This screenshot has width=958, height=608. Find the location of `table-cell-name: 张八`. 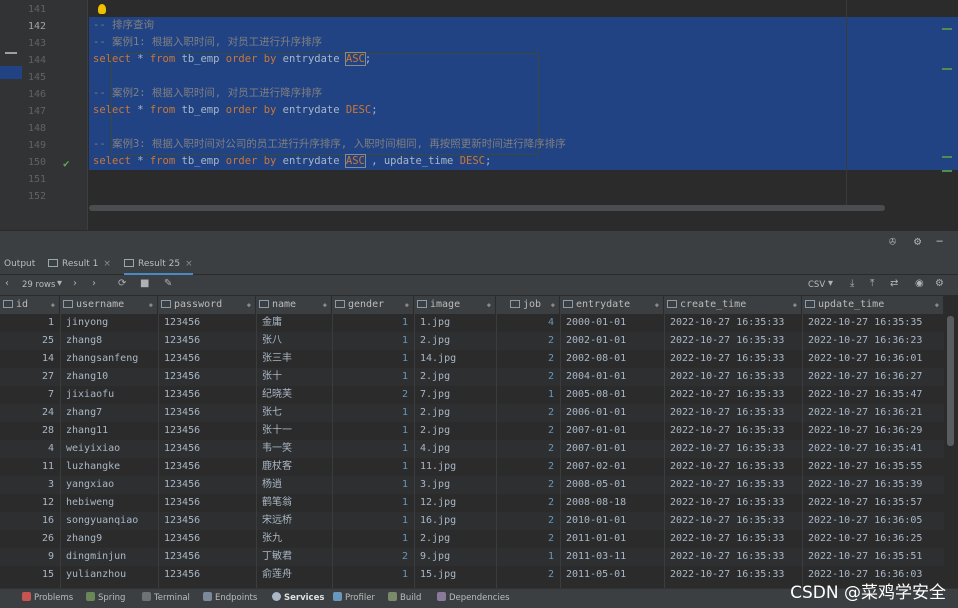

table-cell-name: 张八 is located at coordinates (294, 341).